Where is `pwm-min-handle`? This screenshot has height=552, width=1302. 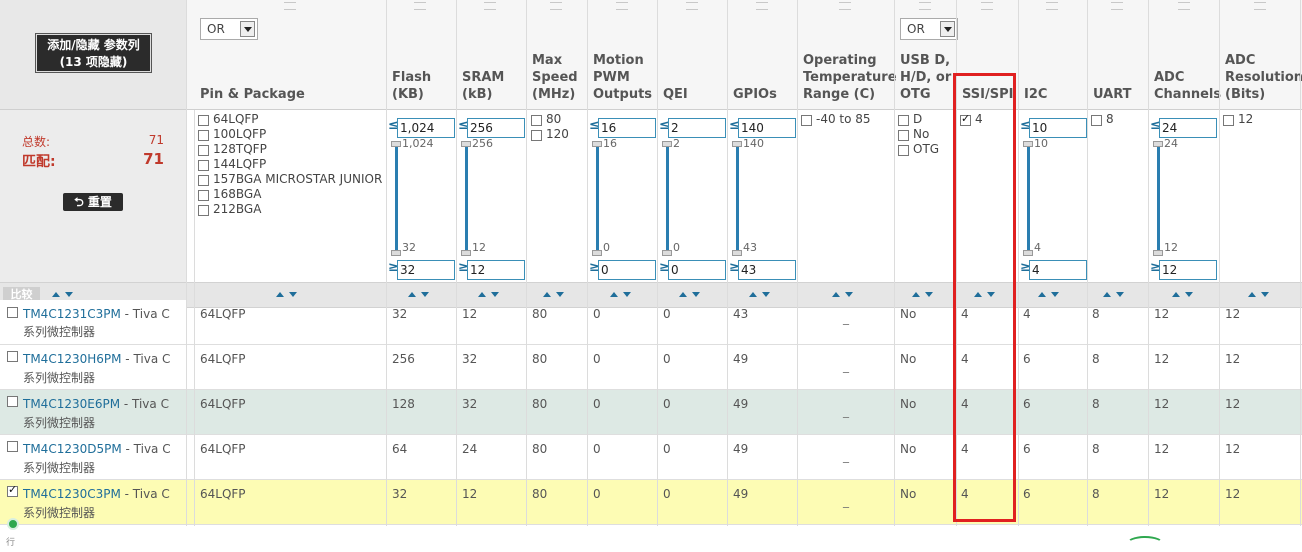 pwm-min-handle is located at coordinates (597, 253).